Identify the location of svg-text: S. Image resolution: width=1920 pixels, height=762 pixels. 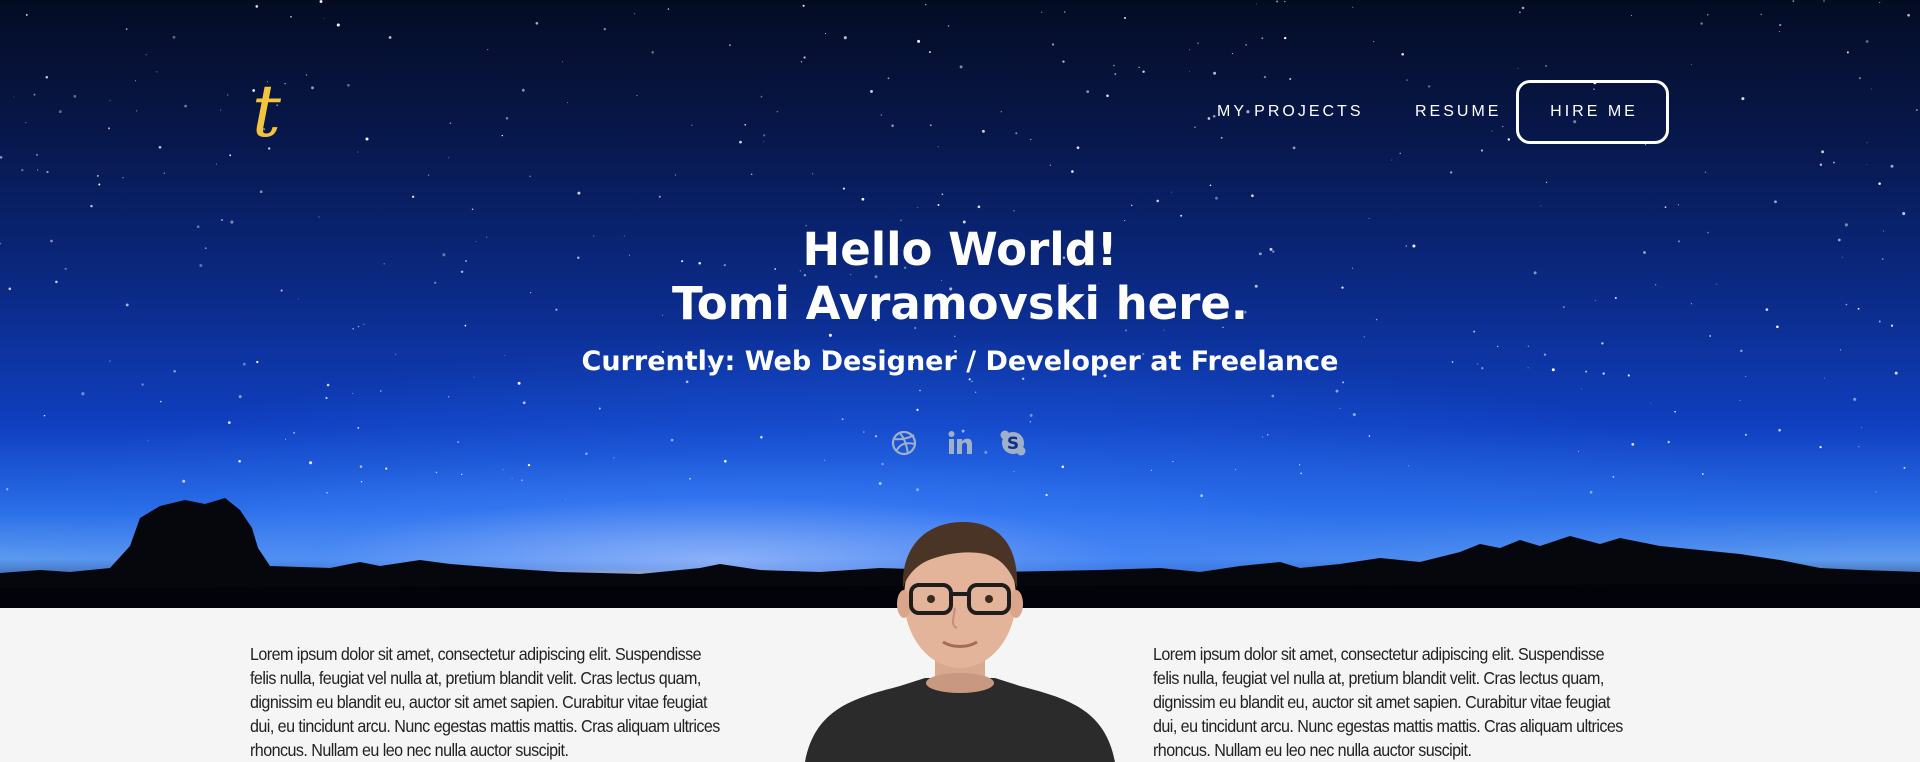
(1013, 444).